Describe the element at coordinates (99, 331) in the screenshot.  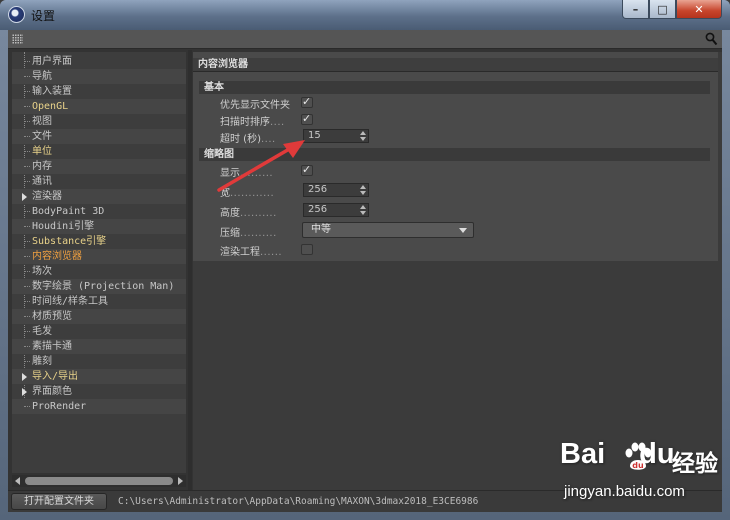
I see `tree-item: 毛发` at that location.